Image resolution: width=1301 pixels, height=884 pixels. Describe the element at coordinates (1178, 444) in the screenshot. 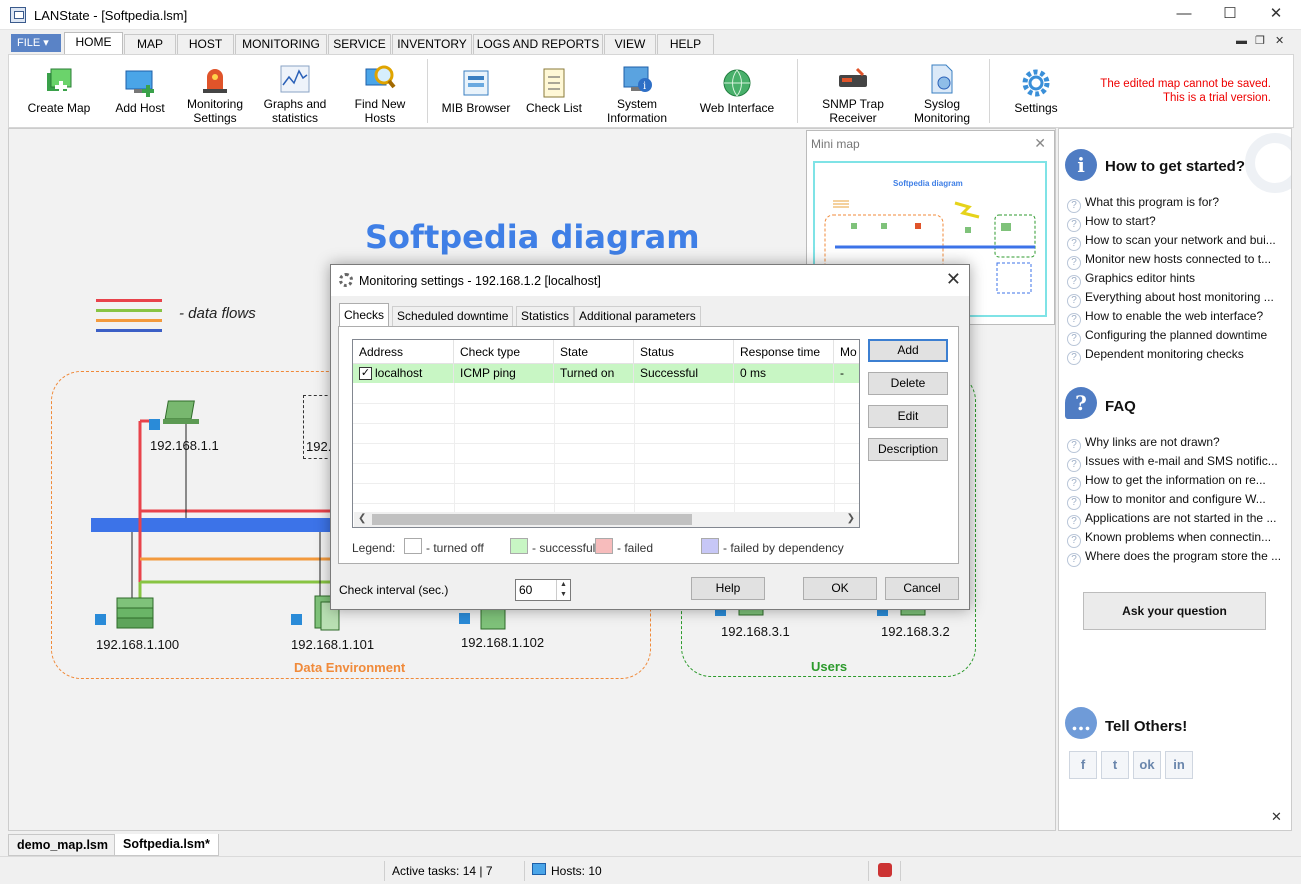

I see `faq-link: ? Why links are not drawn?` at that location.